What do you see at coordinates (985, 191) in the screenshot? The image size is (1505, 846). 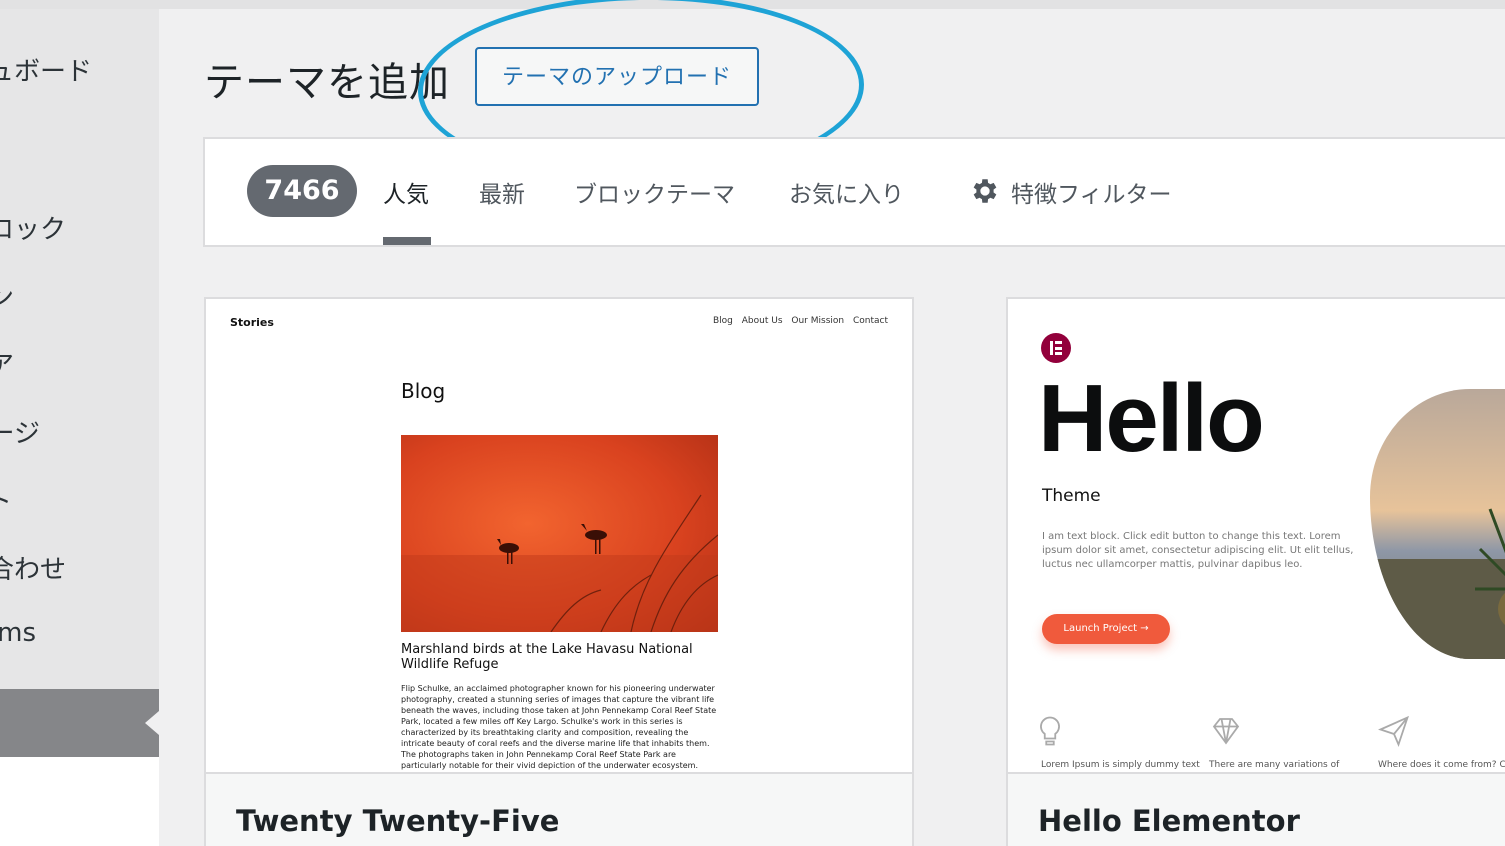 I see `gear-icon` at bounding box center [985, 191].